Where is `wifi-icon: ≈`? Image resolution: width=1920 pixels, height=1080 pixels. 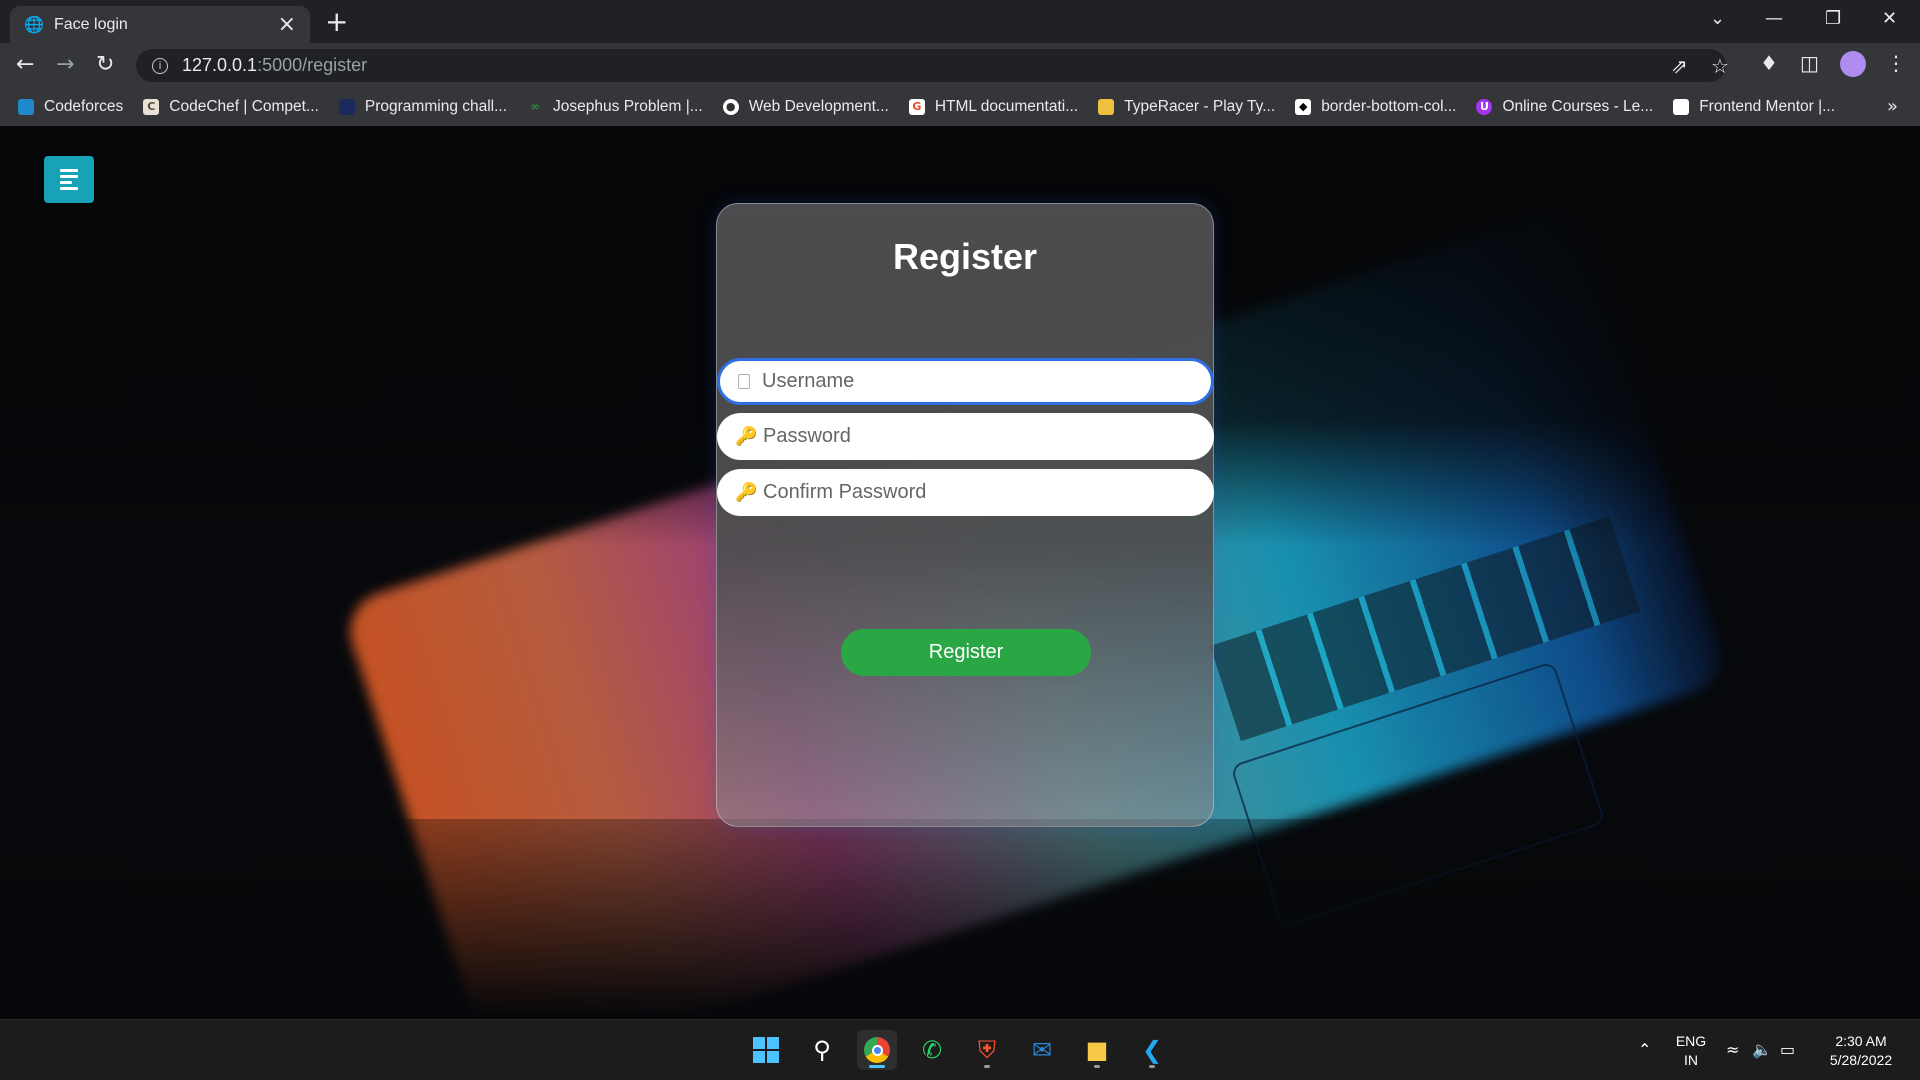
wifi-icon: ≈ is located at coordinates (1732, 1049).